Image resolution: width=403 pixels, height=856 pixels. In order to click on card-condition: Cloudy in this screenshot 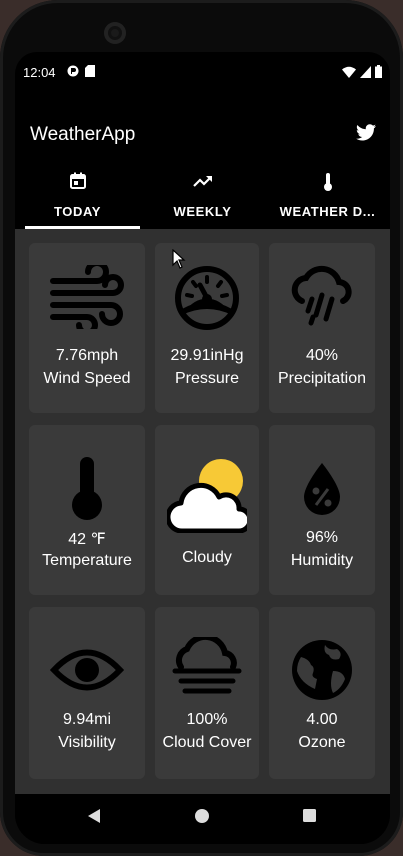, I will do `click(207, 510)`.